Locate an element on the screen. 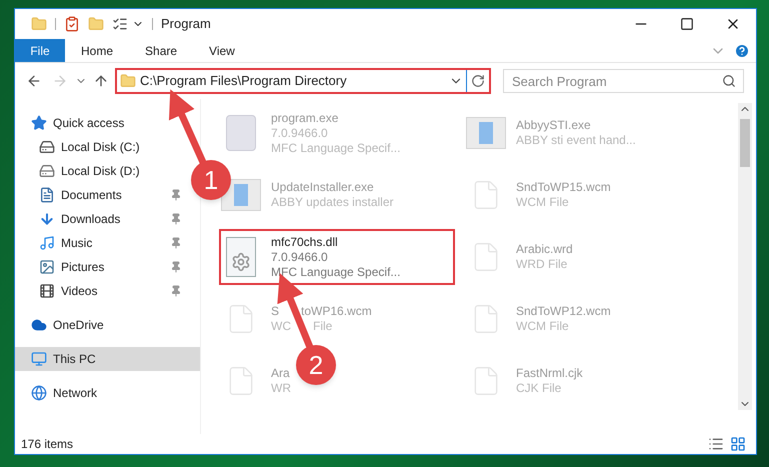 The width and height of the screenshot is (769, 467). sidebar-item: Videos is located at coordinates (68, 291).